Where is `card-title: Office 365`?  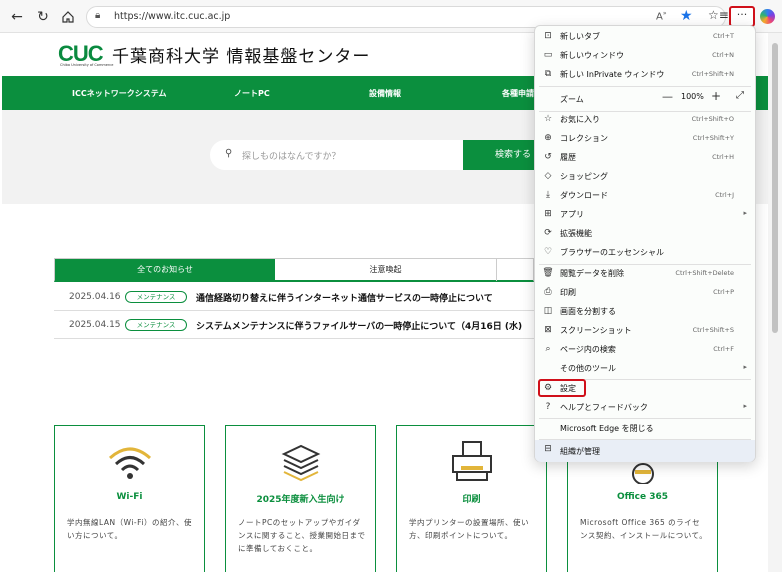 card-title: Office 365 is located at coordinates (642, 497).